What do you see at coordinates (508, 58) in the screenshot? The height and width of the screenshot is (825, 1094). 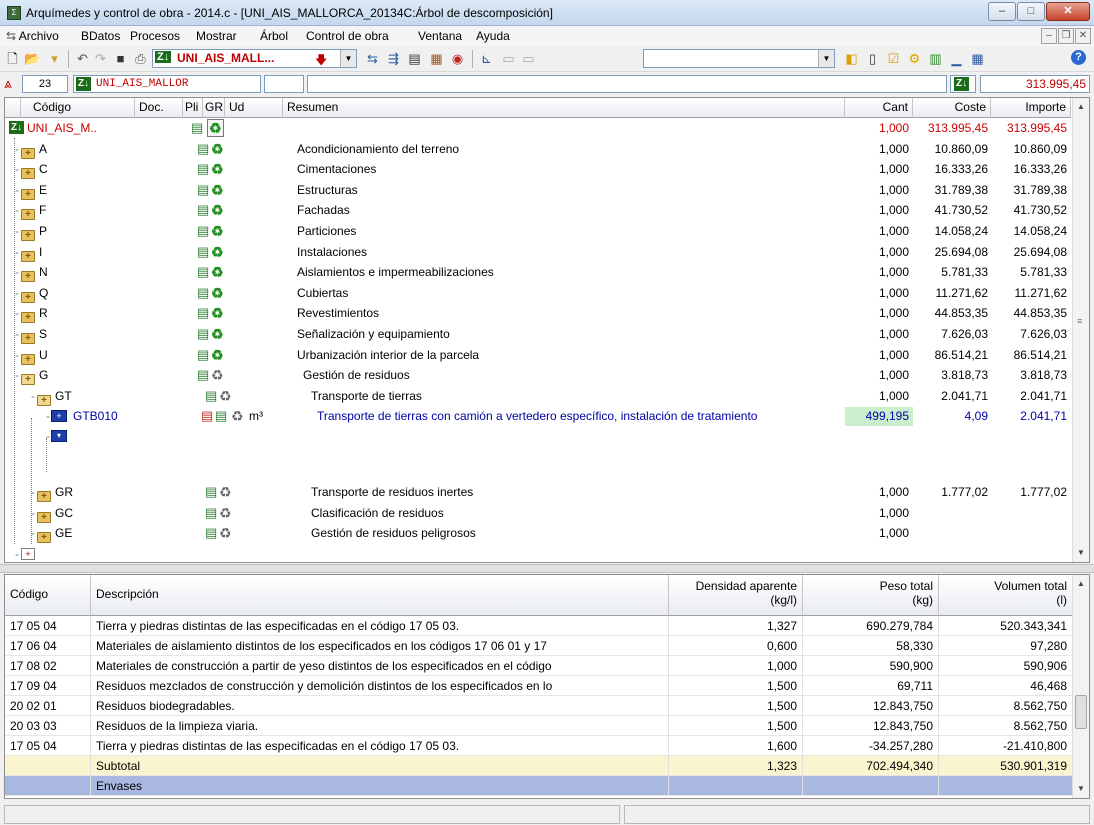 I see `copy-icon: ▭` at bounding box center [508, 58].